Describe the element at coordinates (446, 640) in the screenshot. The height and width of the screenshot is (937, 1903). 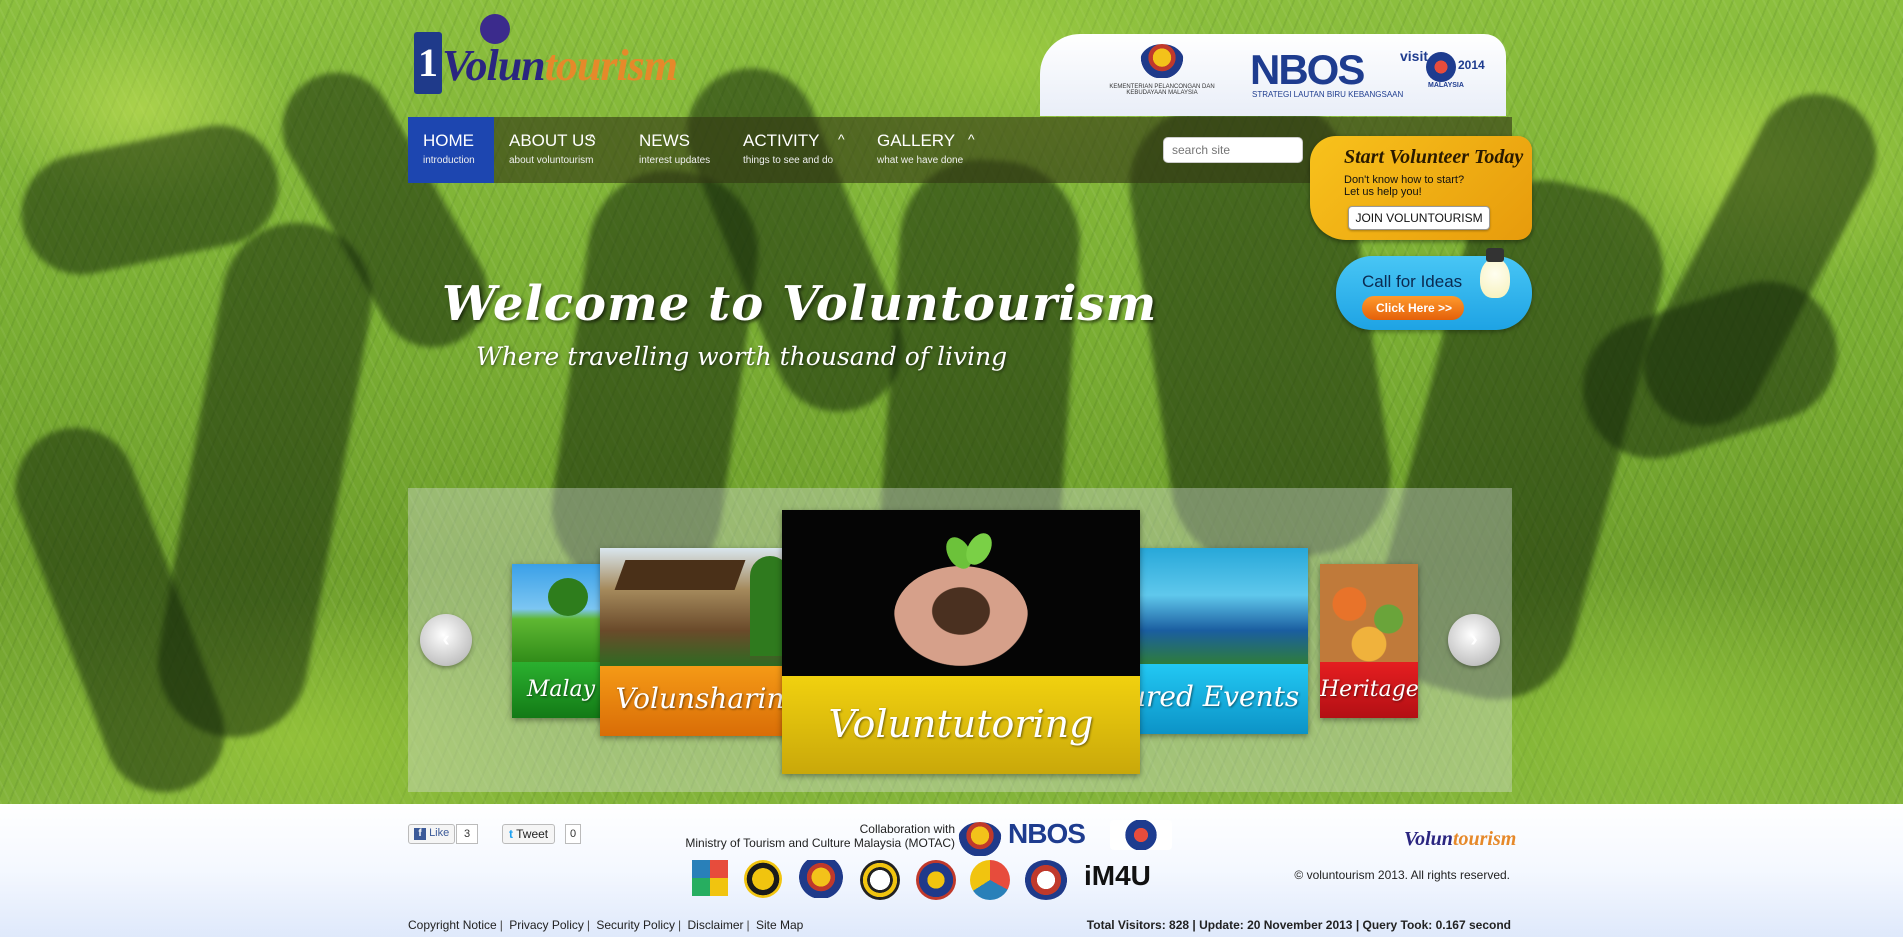
I see `carousel-prev-button: ‹` at that location.